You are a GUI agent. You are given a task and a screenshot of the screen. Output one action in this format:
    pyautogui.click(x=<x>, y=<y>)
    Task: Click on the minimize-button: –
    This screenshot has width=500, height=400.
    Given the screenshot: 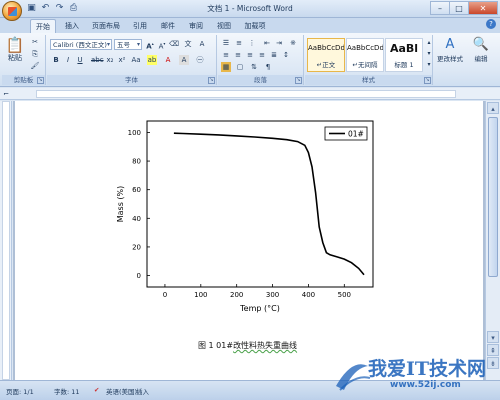 What is the action you would take?
    pyautogui.click(x=440, y=8)
    